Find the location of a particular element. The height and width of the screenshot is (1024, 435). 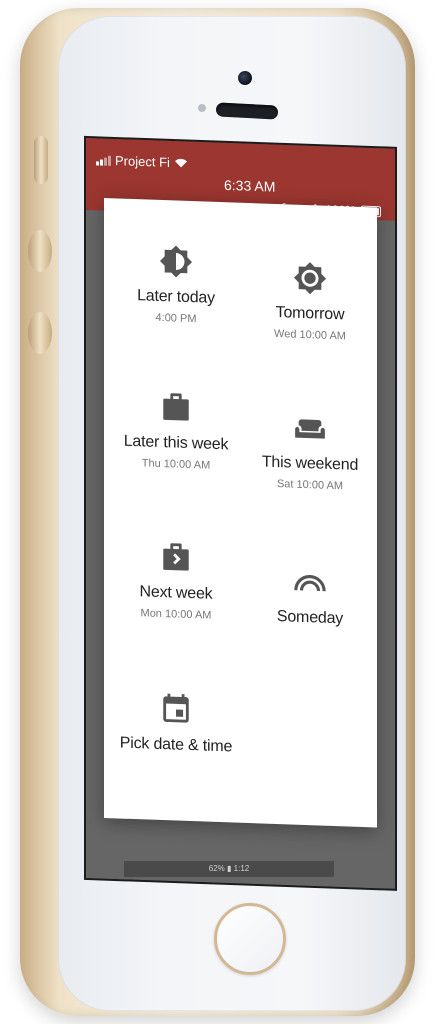

volume-down-button is located at coordinates (40, 333).